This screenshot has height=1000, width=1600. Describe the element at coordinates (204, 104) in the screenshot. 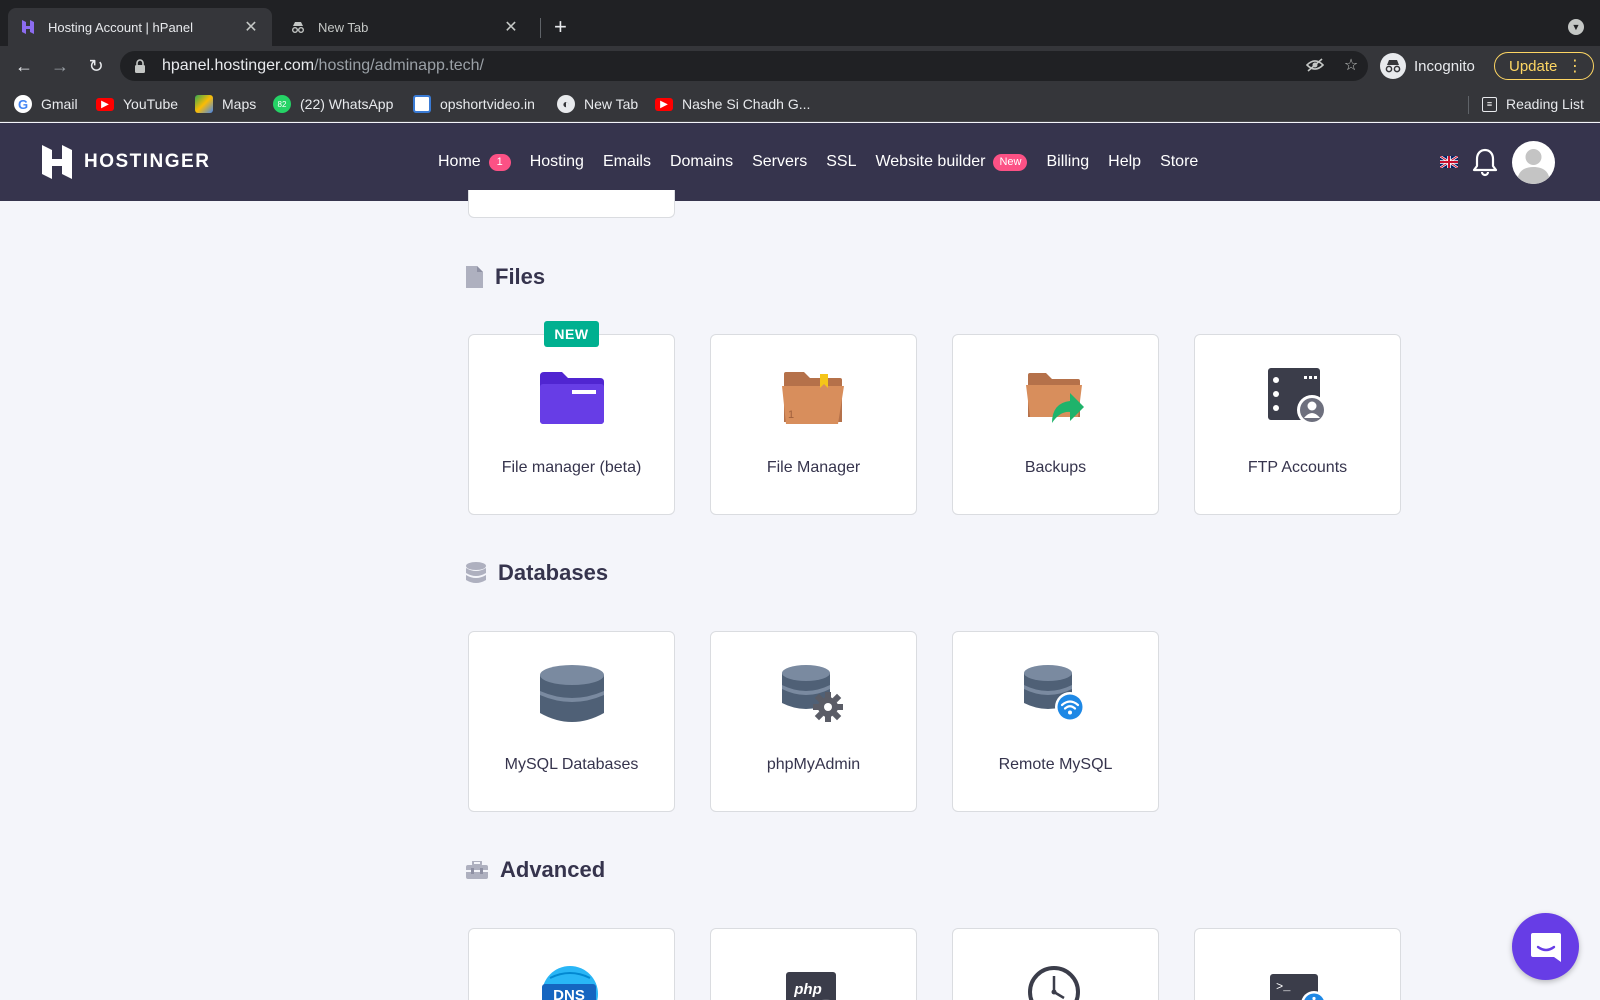

I see `maps-icon` at that location.